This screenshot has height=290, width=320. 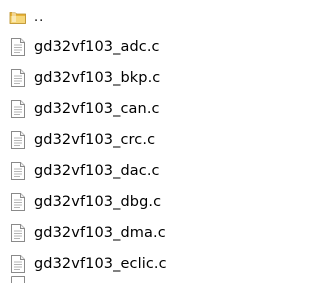 I want to click on file-item: gd32vf103_dma.c, so click(x=131, y=233).